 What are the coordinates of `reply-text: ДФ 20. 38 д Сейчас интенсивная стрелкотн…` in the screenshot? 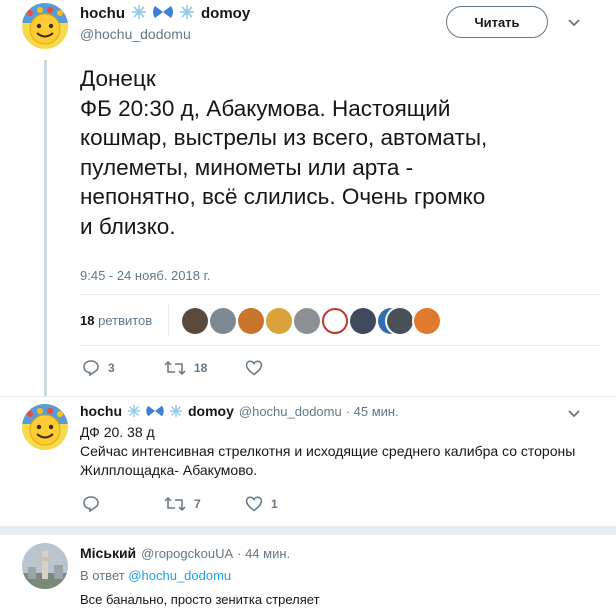 It's located at (340, 451).